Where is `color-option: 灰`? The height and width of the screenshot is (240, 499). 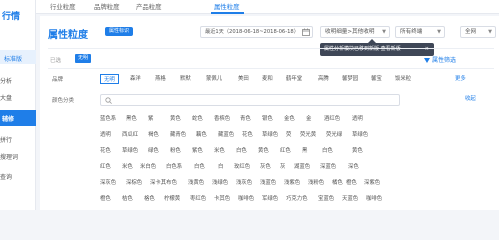
color-option: 灰 is located at coordinates (282, 166).